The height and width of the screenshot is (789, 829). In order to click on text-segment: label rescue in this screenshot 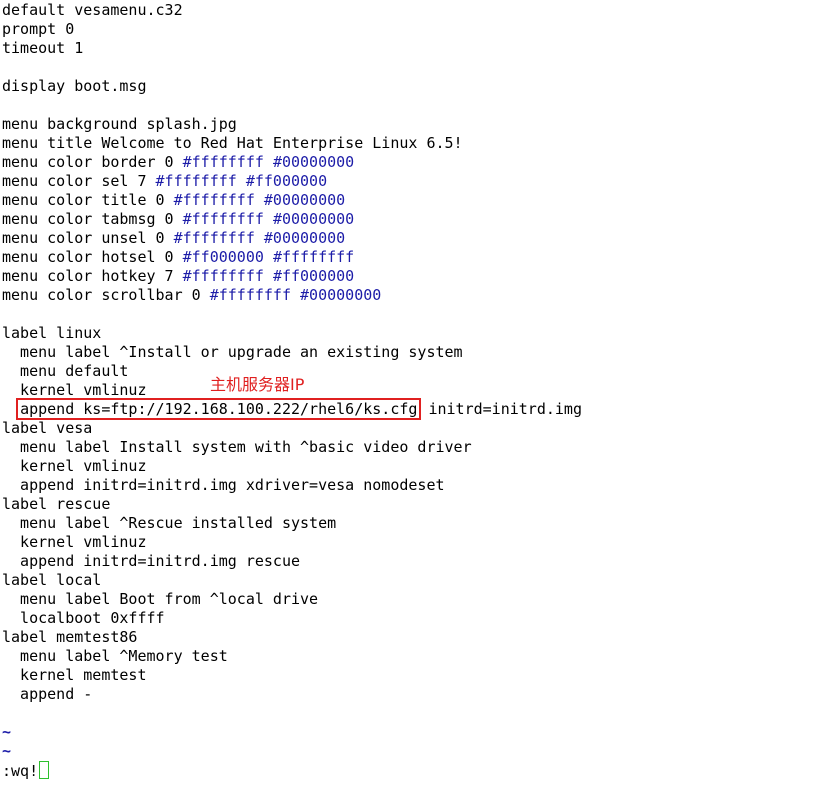, I will do `click(56, 504)`.